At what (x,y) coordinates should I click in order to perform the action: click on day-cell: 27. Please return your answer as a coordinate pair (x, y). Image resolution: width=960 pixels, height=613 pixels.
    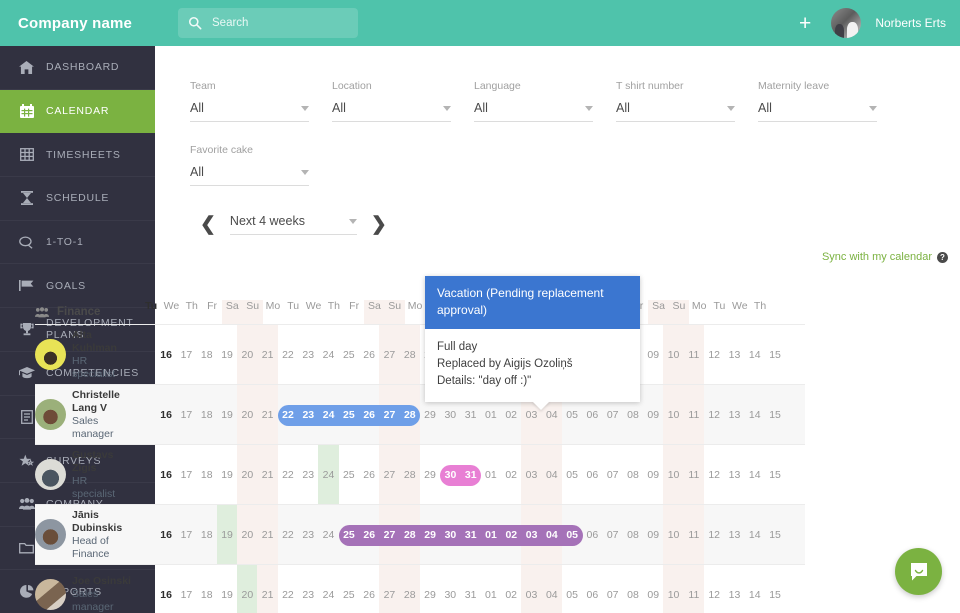
    Looking at the image, I should click on (389, 475).